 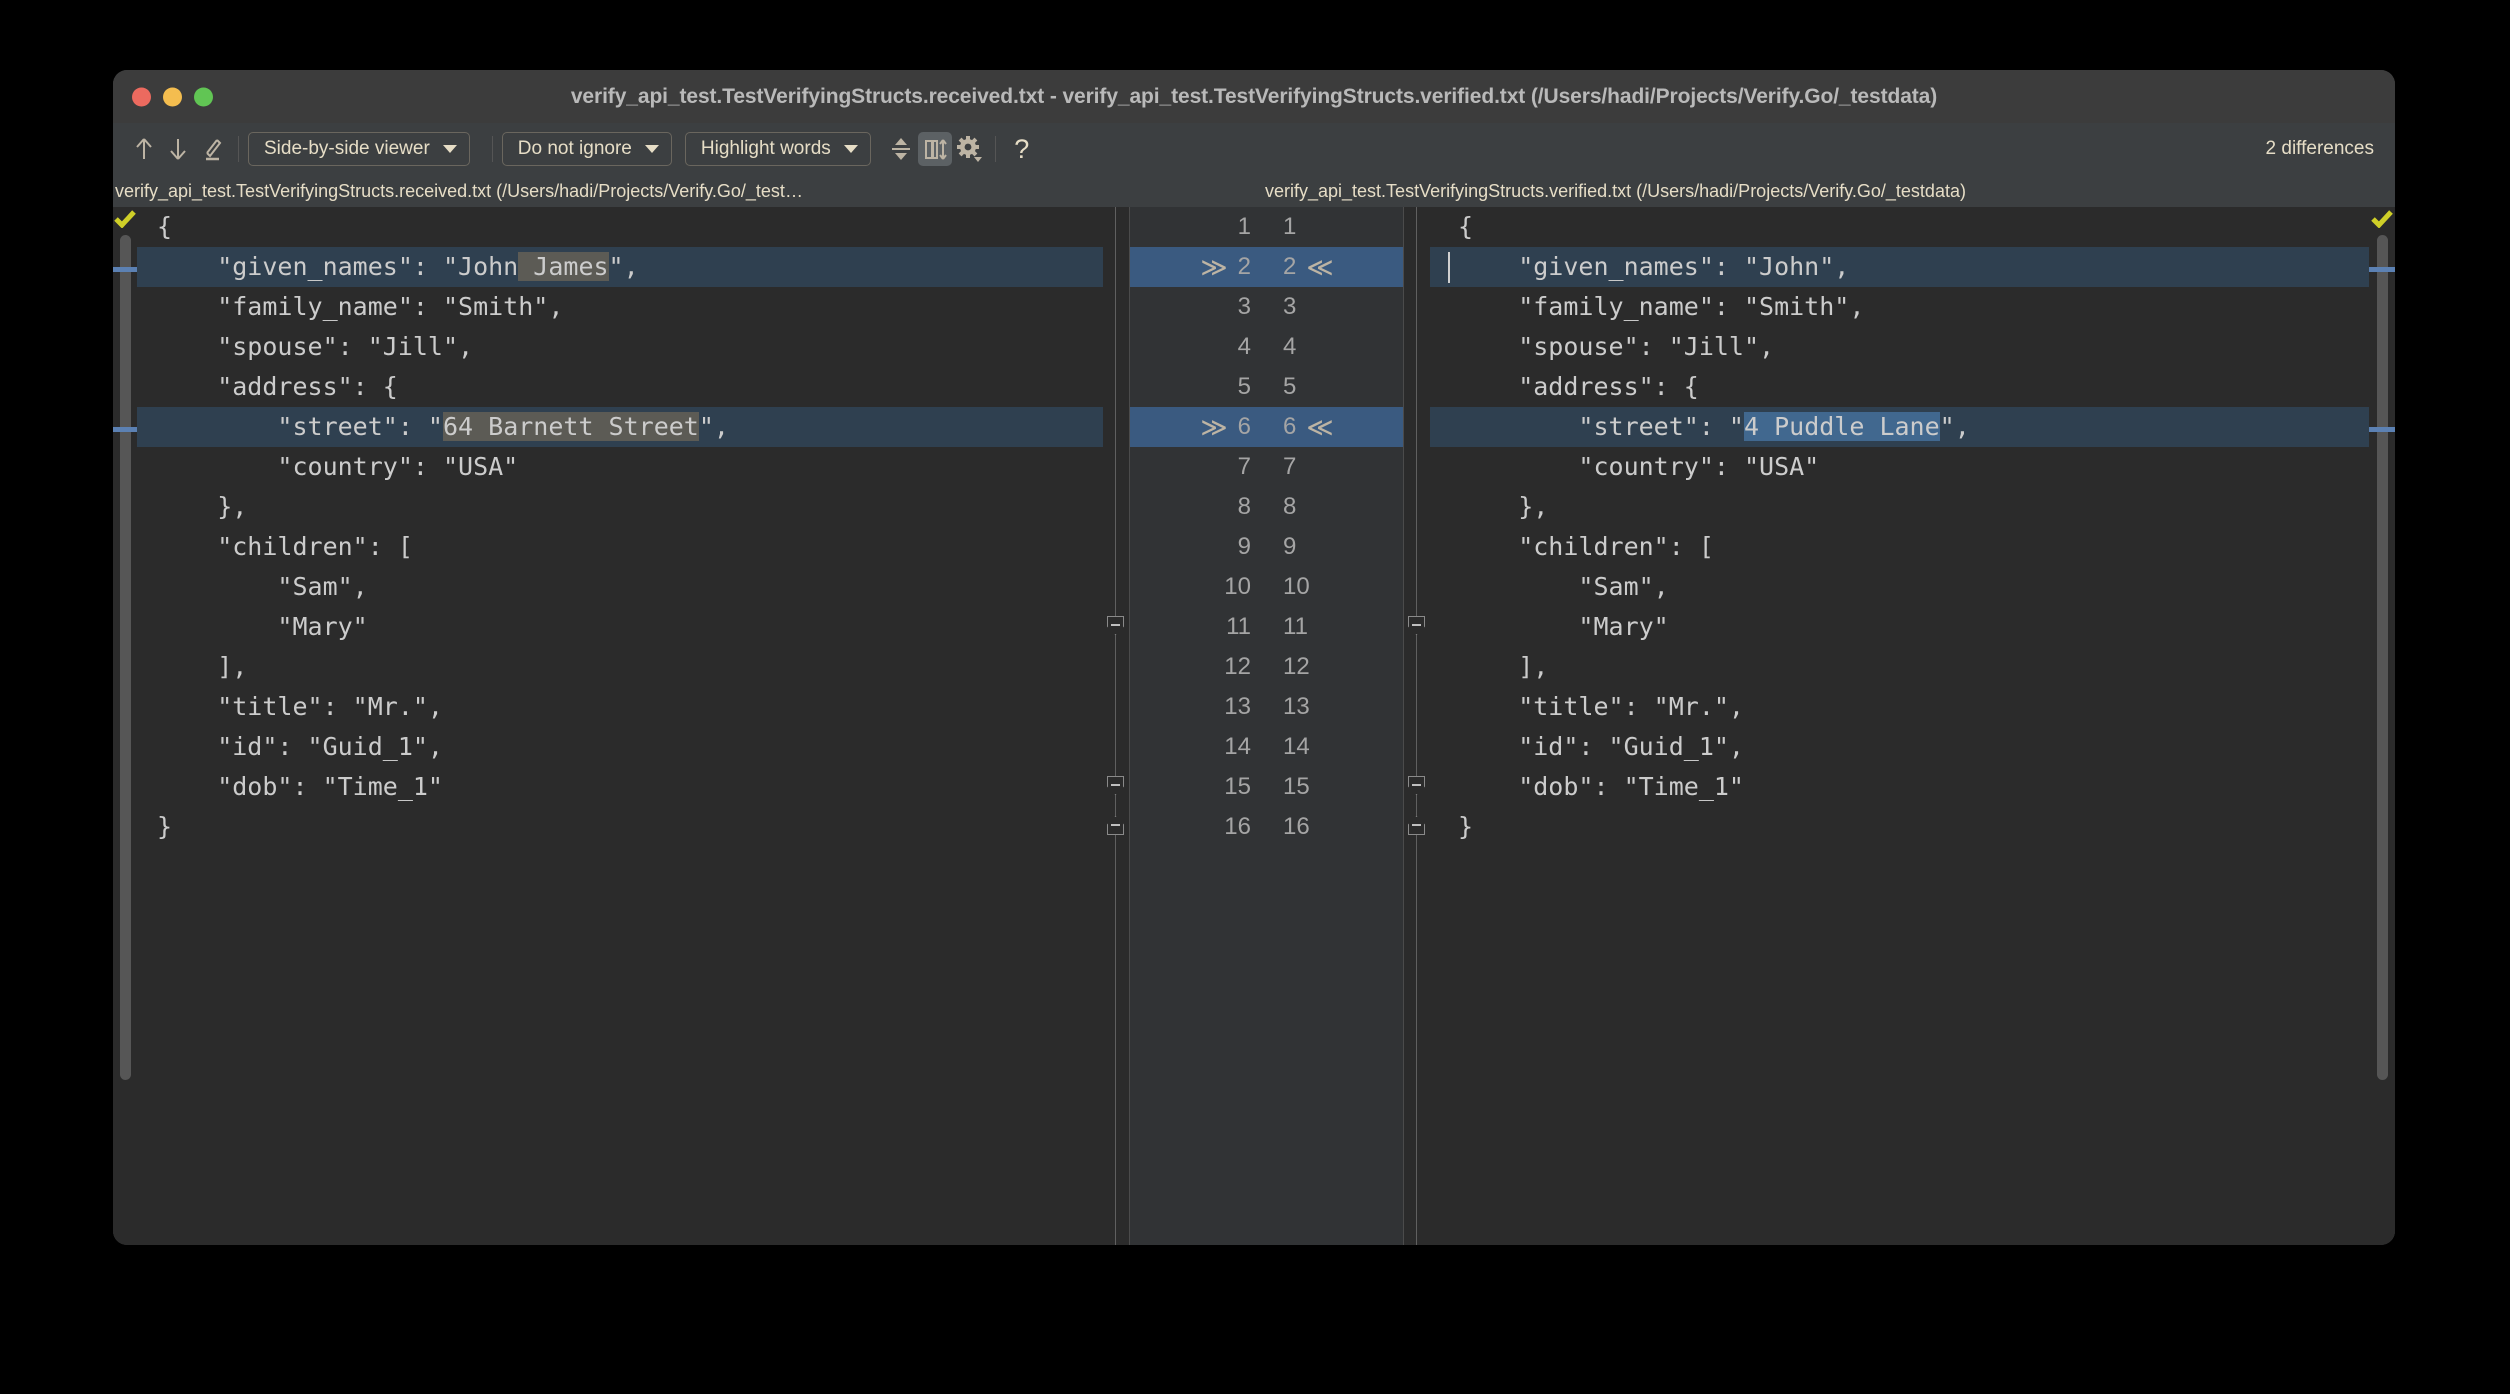 I want to click on left-line-number-cell: 11, so click(x=1198, y=627).